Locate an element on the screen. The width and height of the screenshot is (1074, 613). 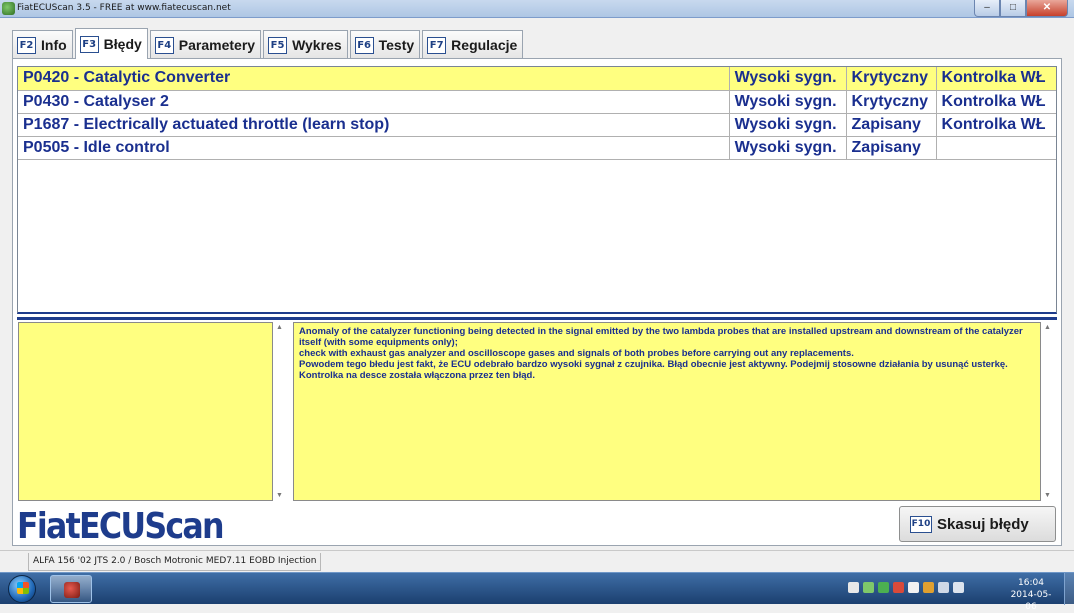
volume-icon is located at coordinates (943, 587).